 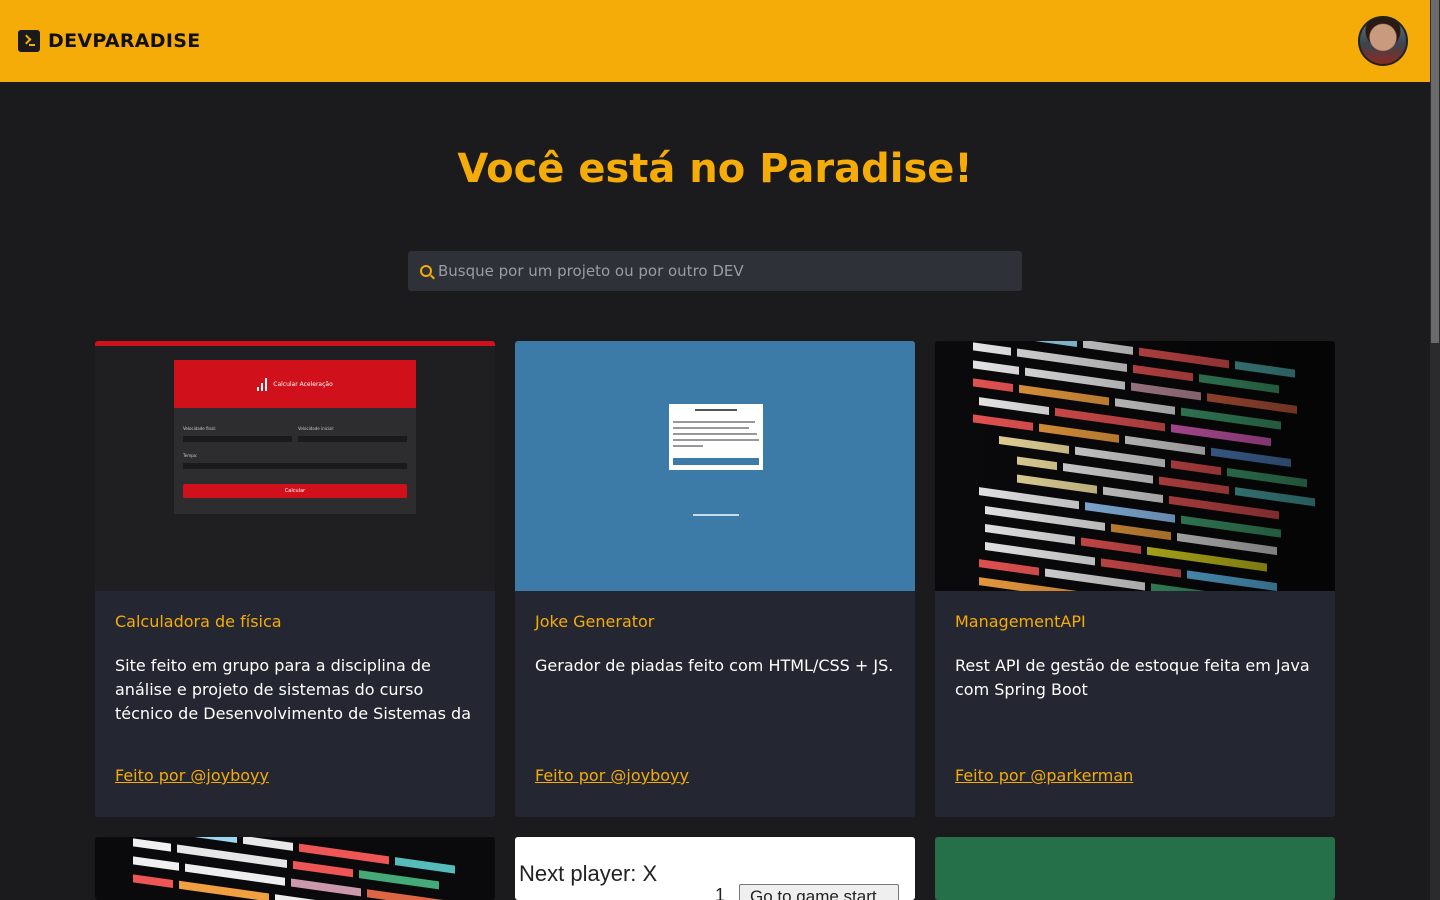 What do you see at coordinates (198, 621) in the screenshot?
I see `project-title: Calculadora de física` at bounding box center [198, 621].